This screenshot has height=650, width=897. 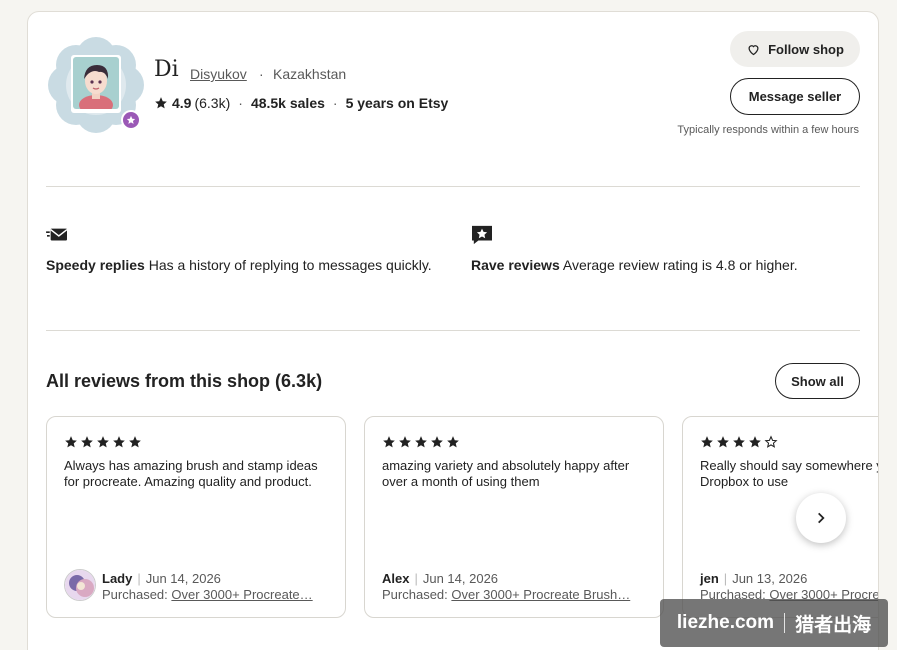 I want to click on show-all-label: Show all, so click(x=817, y=381).